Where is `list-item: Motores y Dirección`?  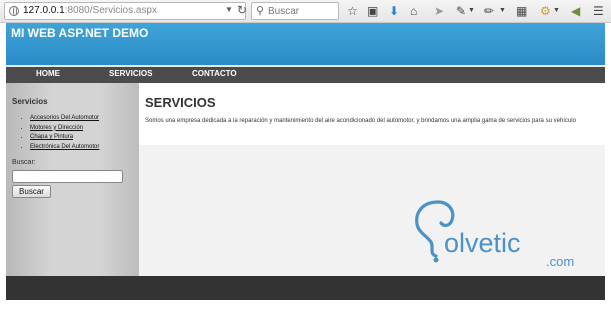
list-item: Motores y Dirección is located at coordinates (64, 129).